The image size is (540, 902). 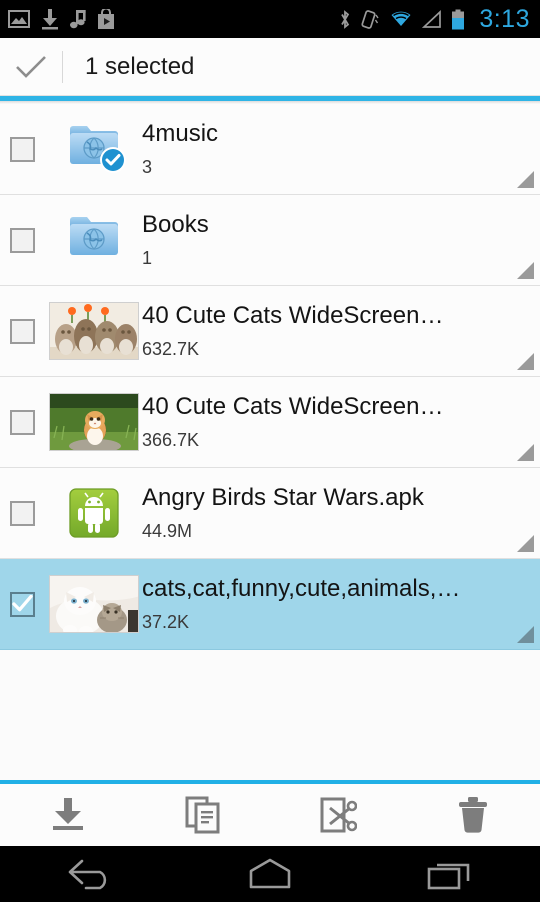 What do you see at coordinates (147, 166) in the screenshot?
I see `file-size: 3` at bounding box center [147, 166].